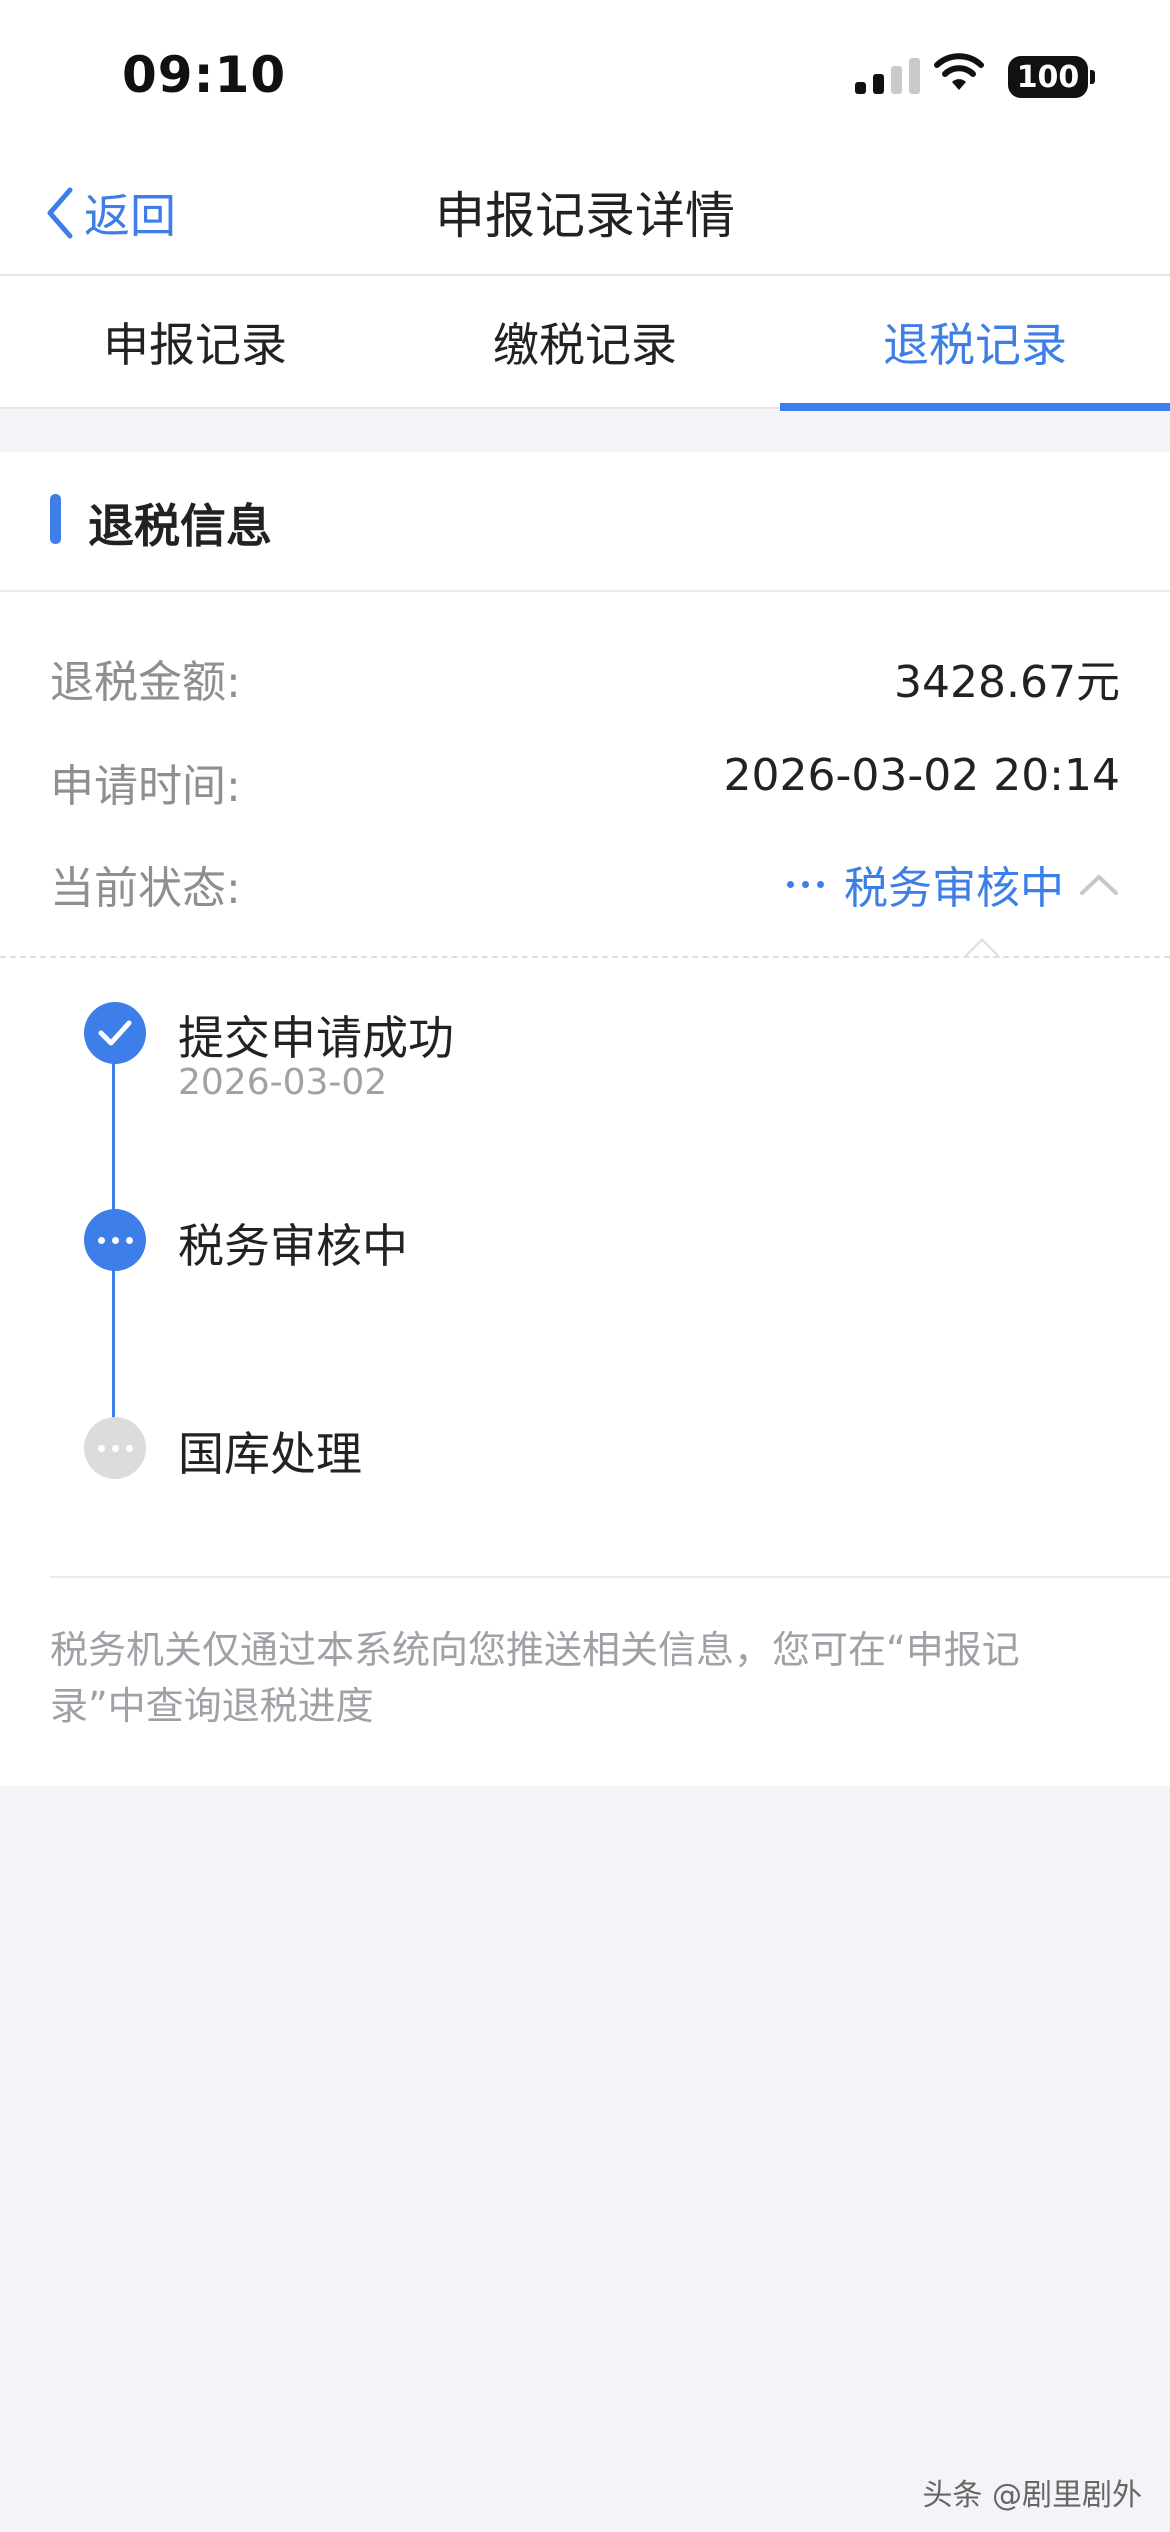 The image size is (1170, 2532). What do you see at coordinates (115, 1448) in the screenshot?
I see `pending-dots-icon` at bounding box center [115, 1448].